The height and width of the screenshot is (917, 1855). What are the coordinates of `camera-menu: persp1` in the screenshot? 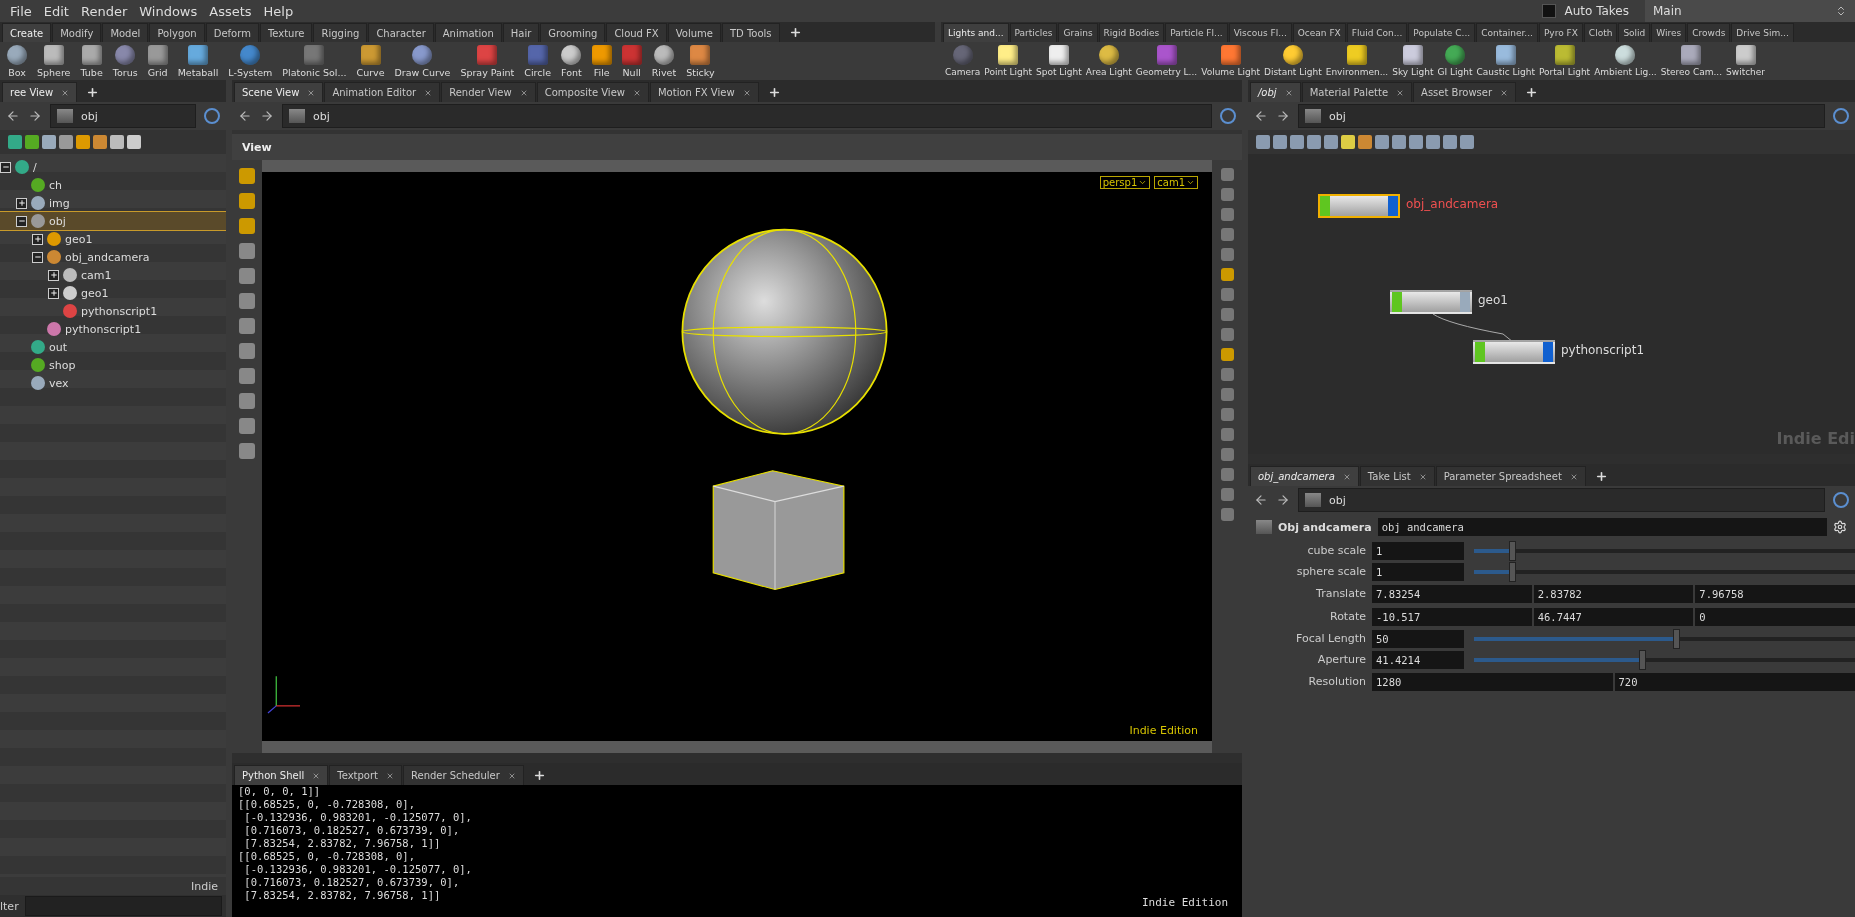 It's located at (1125, 182).